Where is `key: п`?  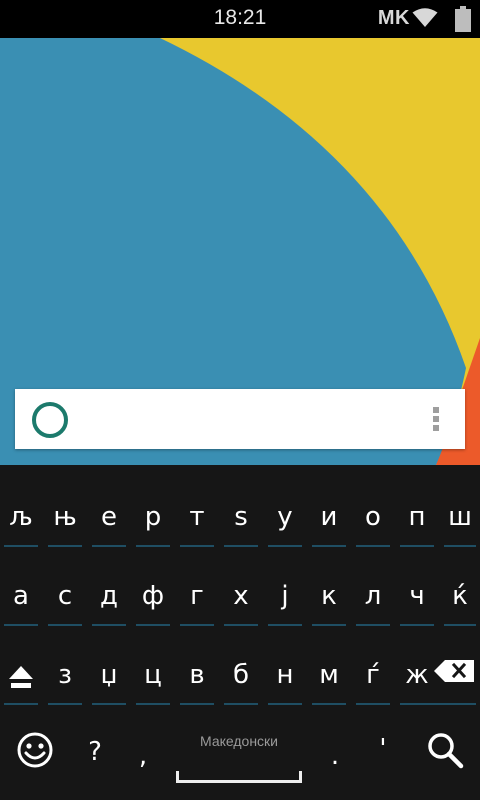
key: п is located at coordinates (417, 520).